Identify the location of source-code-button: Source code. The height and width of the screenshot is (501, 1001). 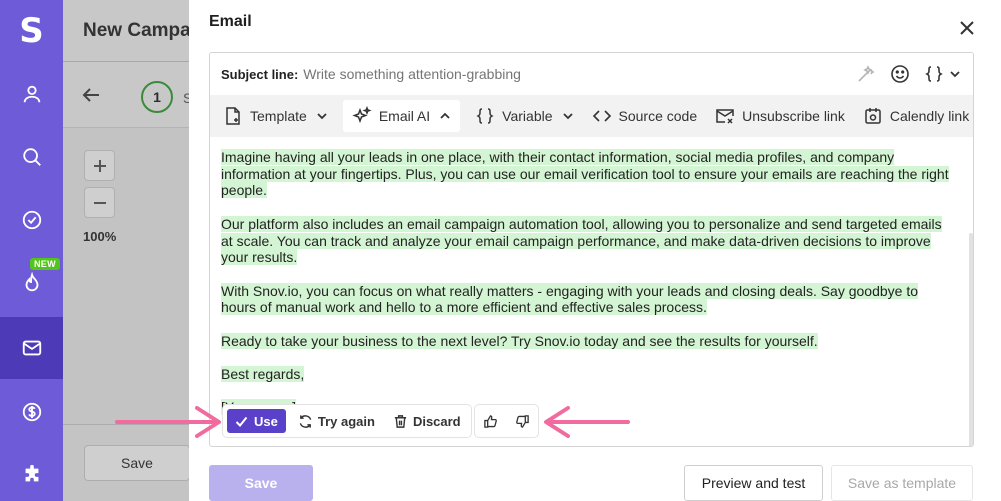
(645, 116).